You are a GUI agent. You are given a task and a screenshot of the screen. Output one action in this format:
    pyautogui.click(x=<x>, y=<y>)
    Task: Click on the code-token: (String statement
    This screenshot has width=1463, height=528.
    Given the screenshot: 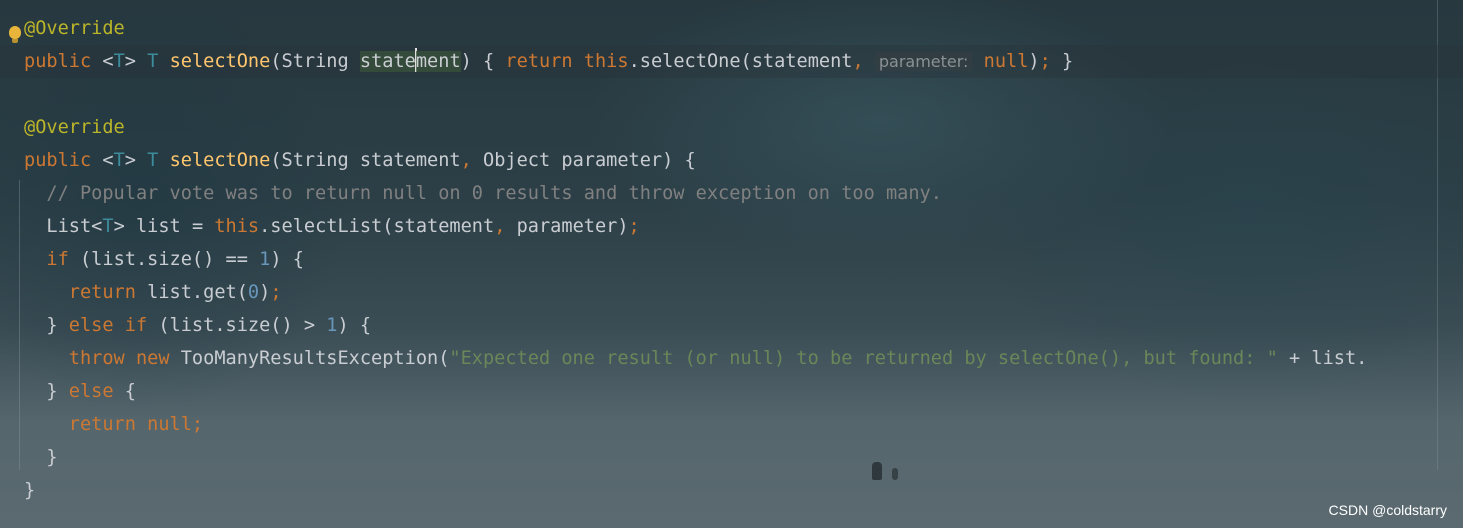 What is the action you would take?
    pyautogui.click(x=365, y=160)
    